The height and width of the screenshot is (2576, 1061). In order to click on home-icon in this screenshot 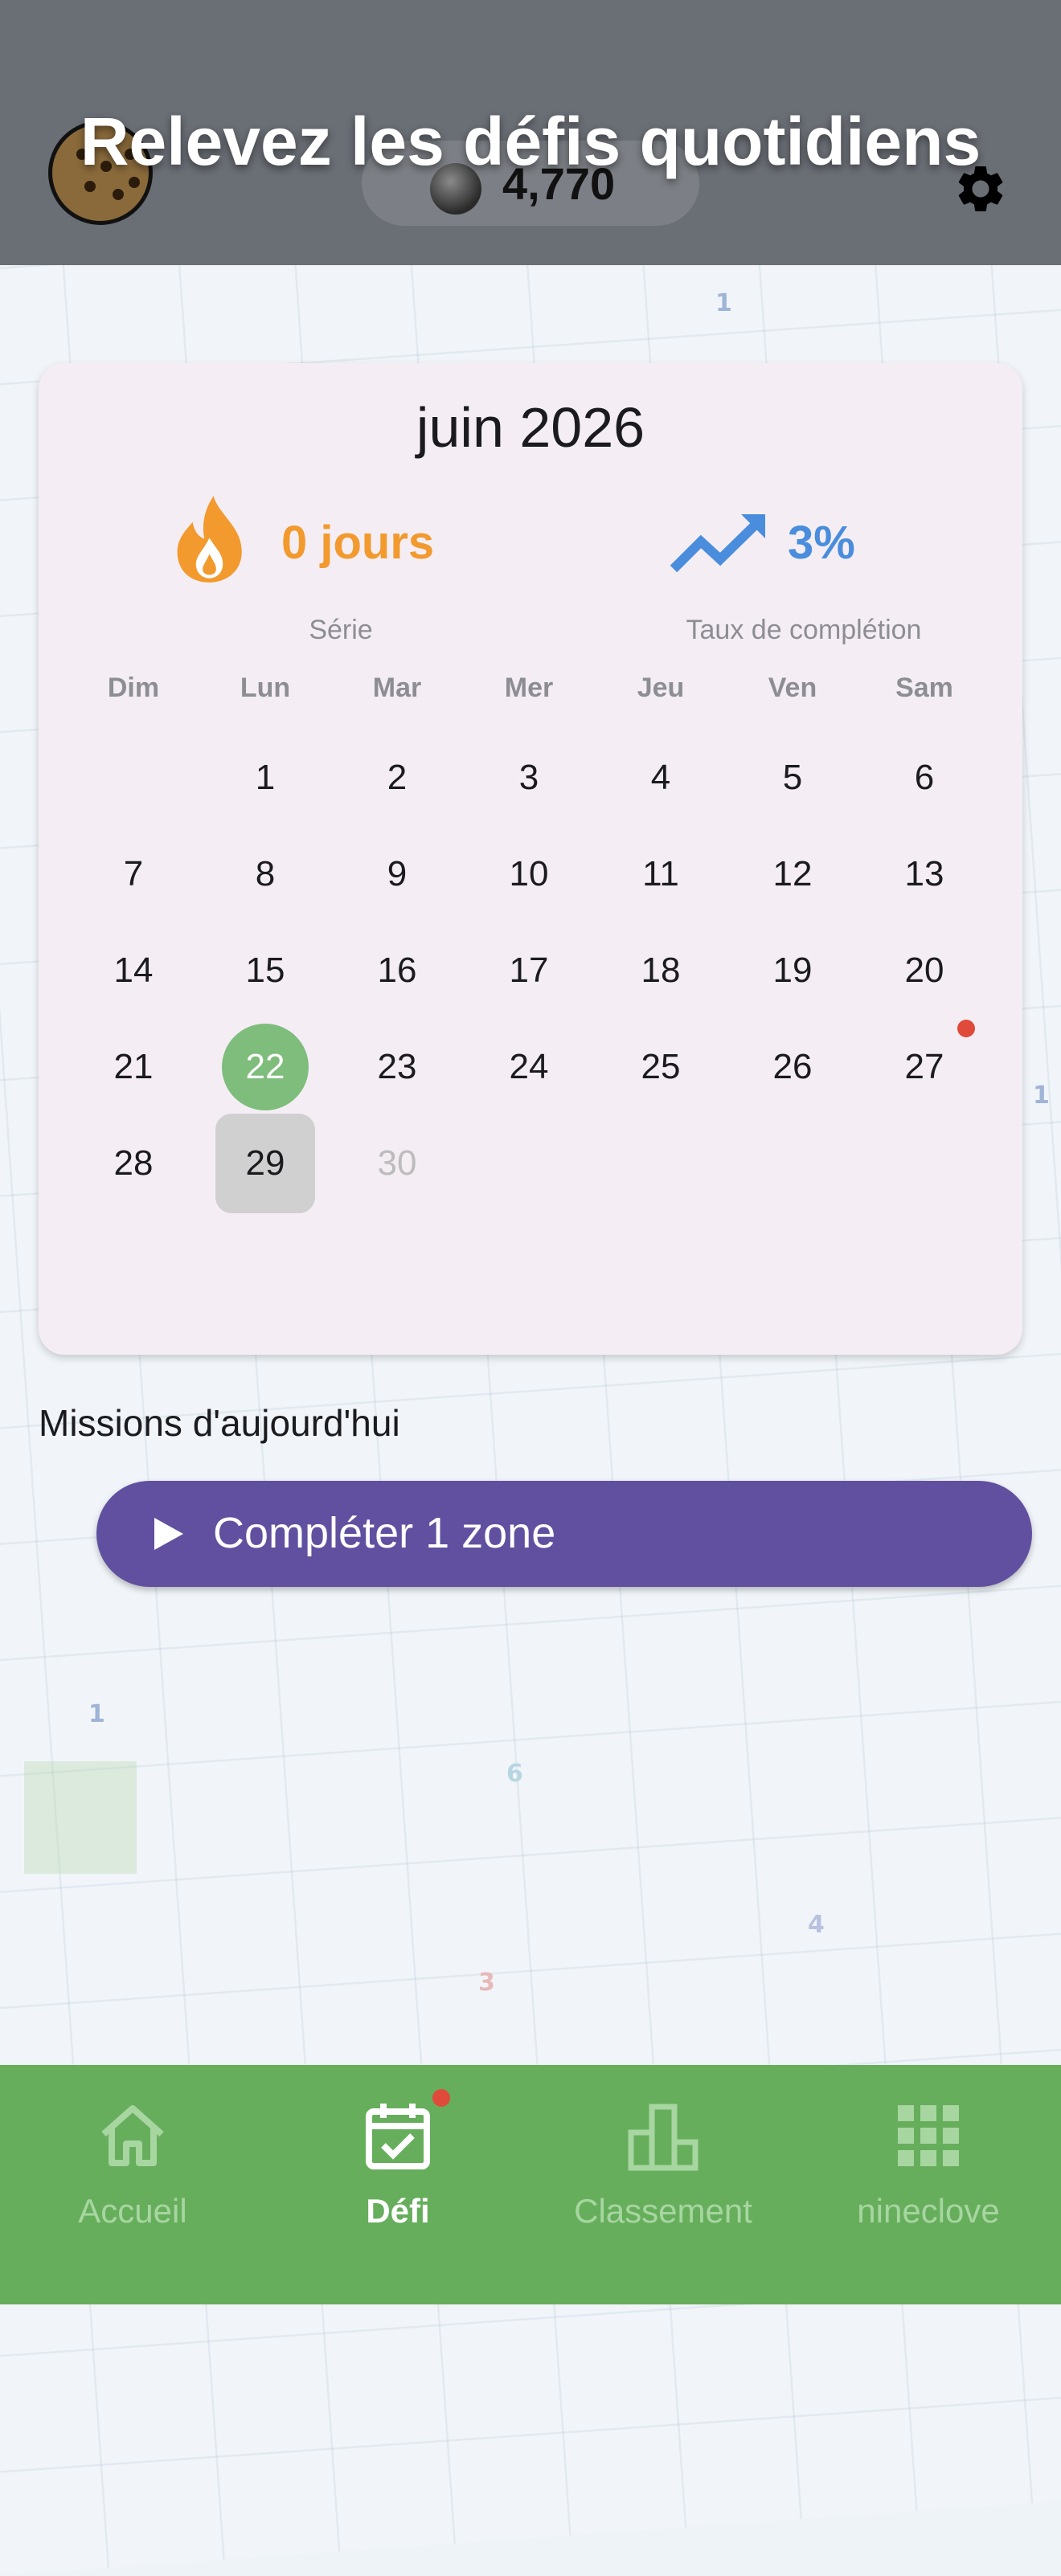, I will do `click(132, 2135)`.